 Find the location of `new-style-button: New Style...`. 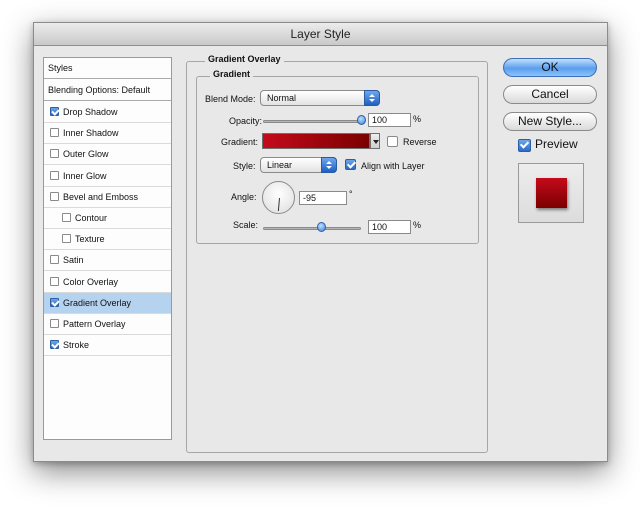

new-style-button: New Style... is located at coordinates (550, 121).